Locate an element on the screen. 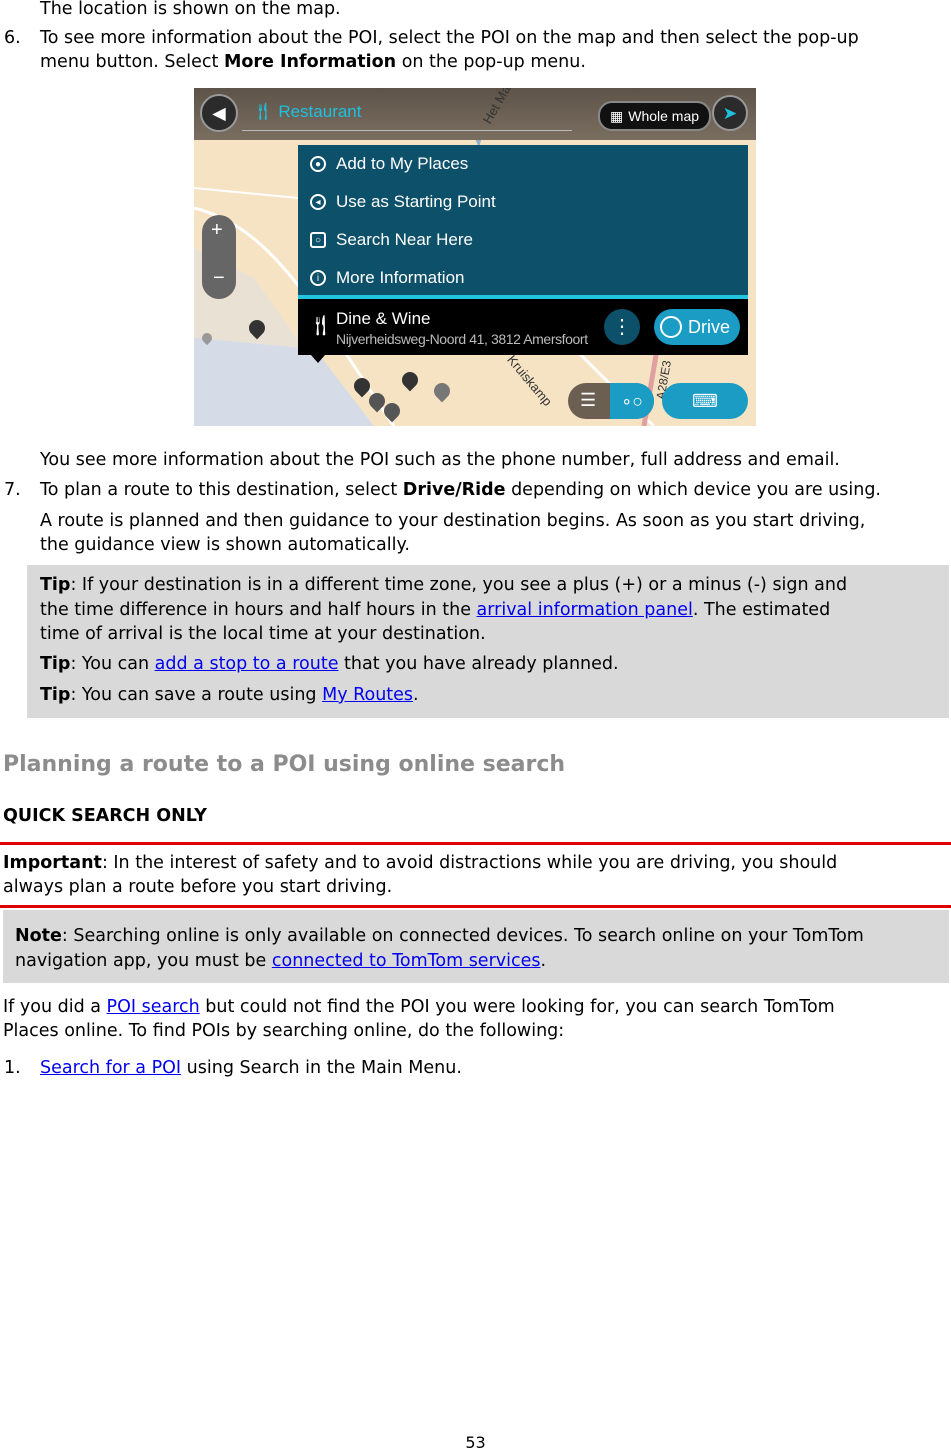 The width and height of the screenshot is (951, 1455). my-routes-link: My Routes is located at coordinates (367, 695).